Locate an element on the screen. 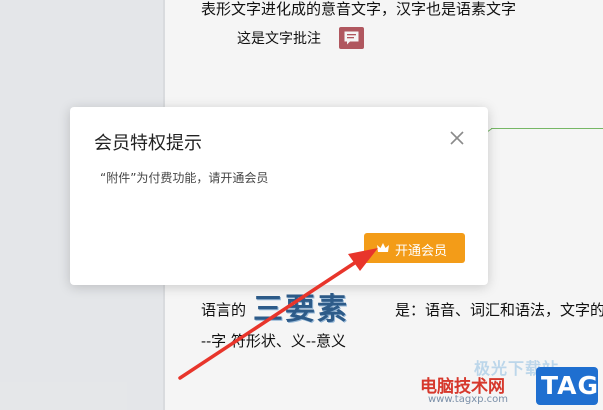 The height and width of the screenshot is (410, 603). watermark-url: www.tagxp.com is located at coordinates (468, 399).